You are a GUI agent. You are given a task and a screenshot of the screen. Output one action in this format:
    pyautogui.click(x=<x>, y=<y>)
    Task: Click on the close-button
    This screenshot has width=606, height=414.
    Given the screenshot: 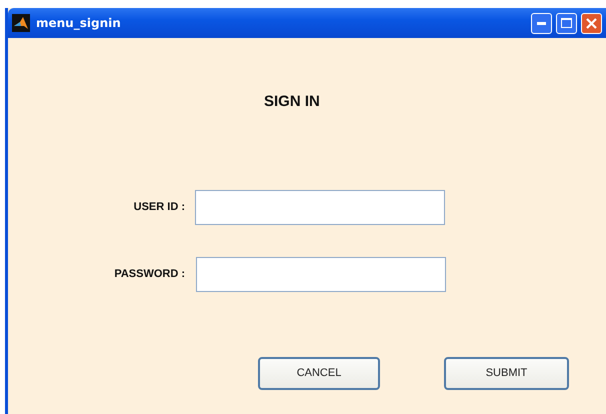 What is the action you would take?
    pyautogui.click(x=591, y=23)
    